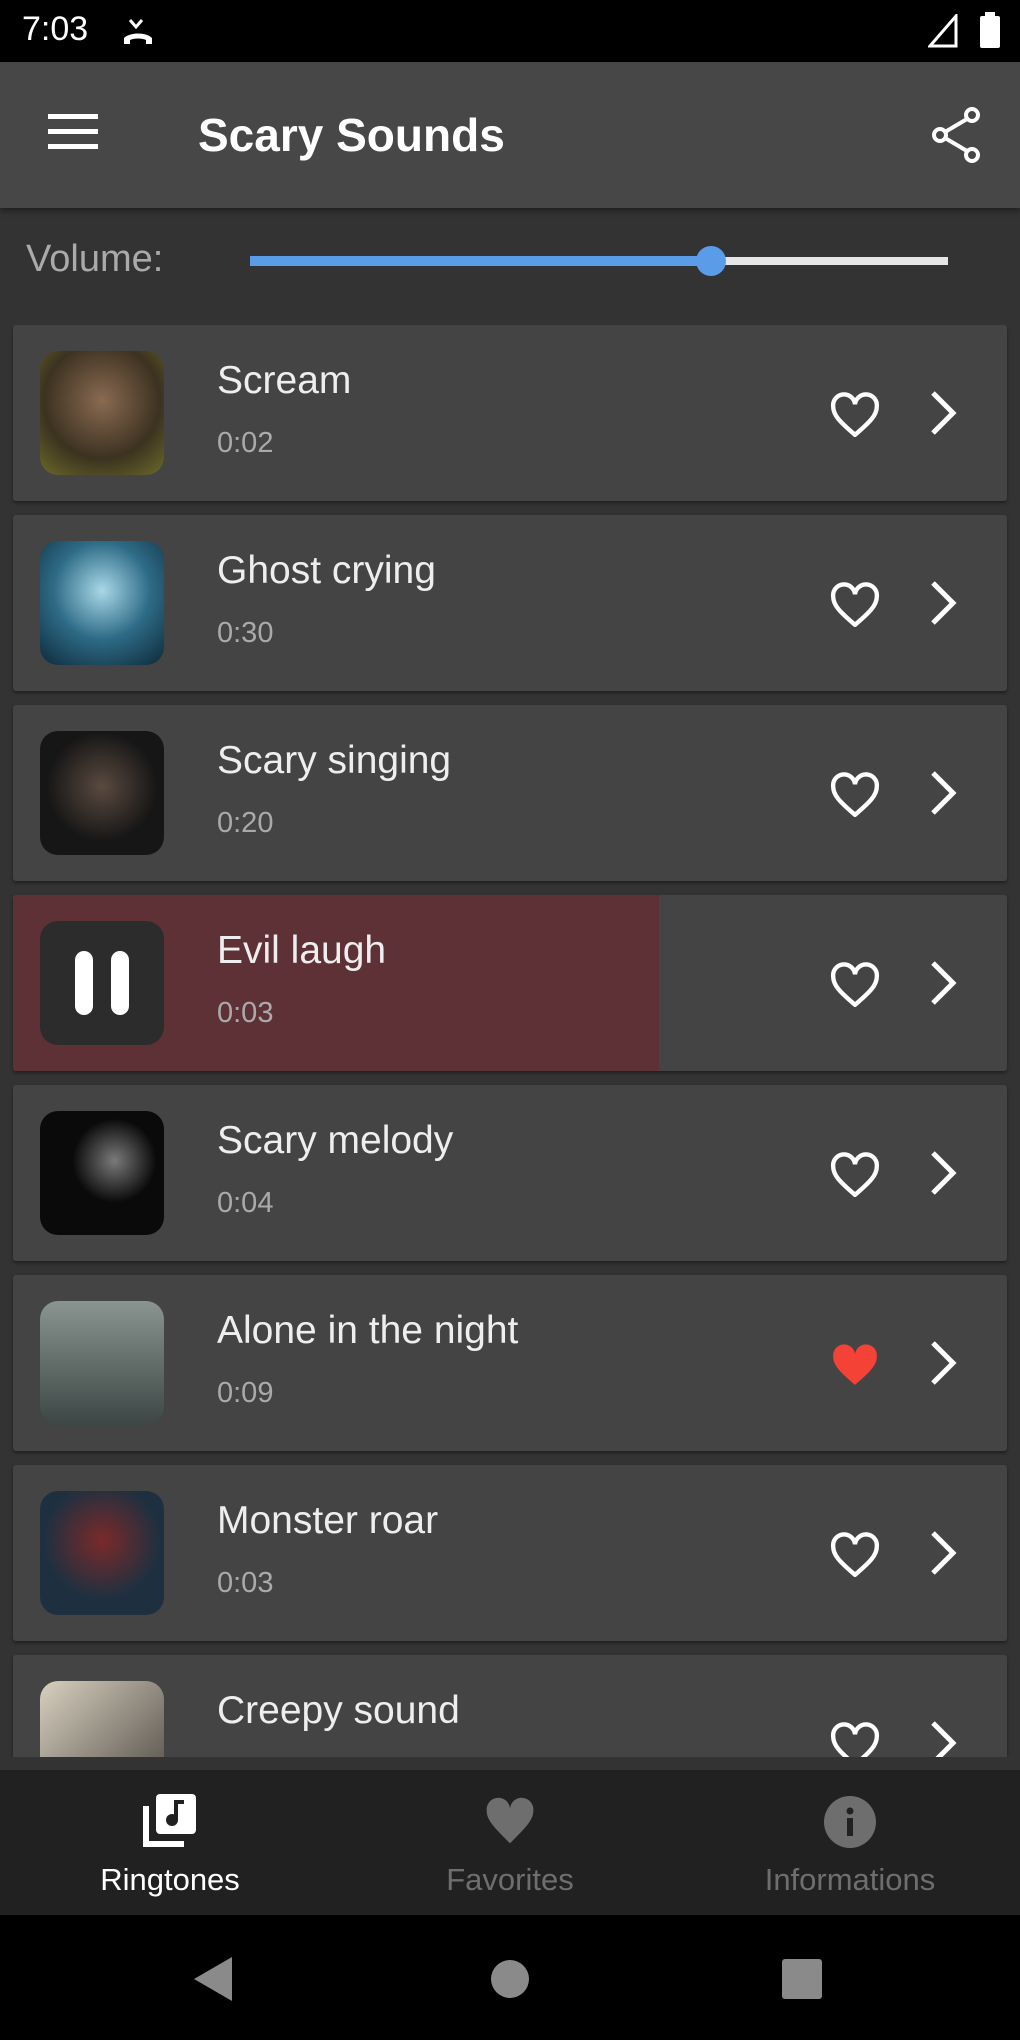 Image resolution: width=1020 pixels, height=2040 pixels. Describe the element at coordinates (510, 603) in the screenshot. I see `sound-item: Ghost crying 0:30` at that location.